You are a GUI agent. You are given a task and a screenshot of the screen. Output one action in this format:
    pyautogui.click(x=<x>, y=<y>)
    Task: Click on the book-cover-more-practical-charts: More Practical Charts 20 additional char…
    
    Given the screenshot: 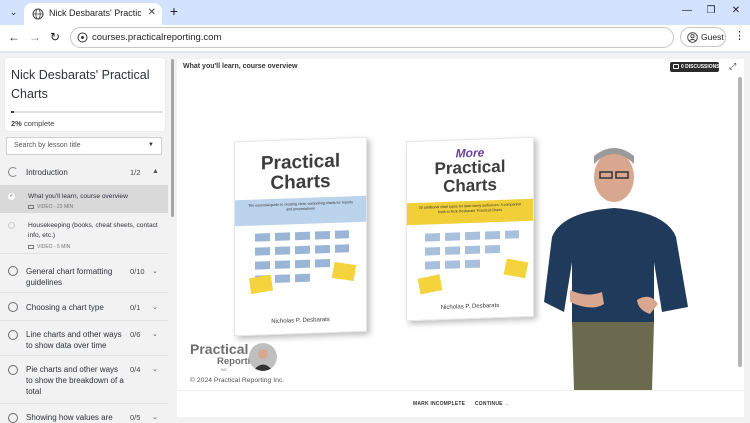 What is the action you would take?
    pyautogui.click(x=470, y=229)
    